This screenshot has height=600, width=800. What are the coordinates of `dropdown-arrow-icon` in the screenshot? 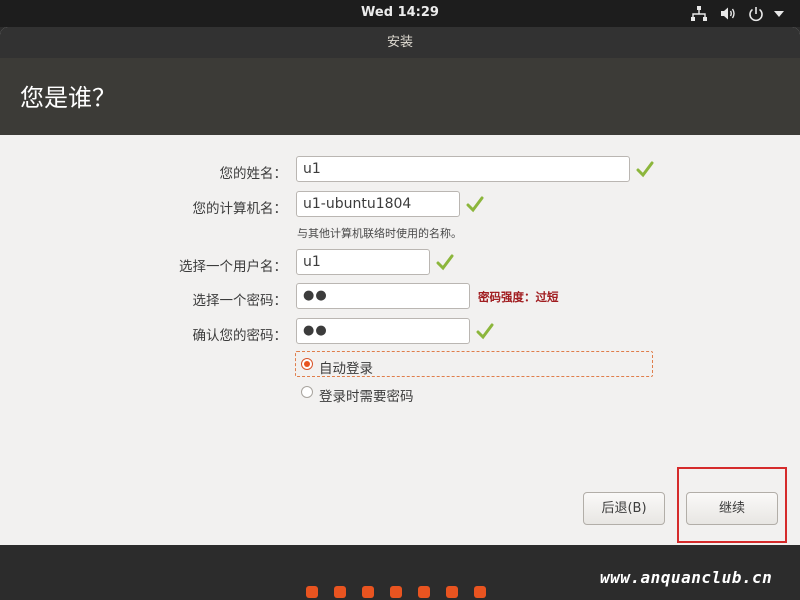 It's located at (779, 13).